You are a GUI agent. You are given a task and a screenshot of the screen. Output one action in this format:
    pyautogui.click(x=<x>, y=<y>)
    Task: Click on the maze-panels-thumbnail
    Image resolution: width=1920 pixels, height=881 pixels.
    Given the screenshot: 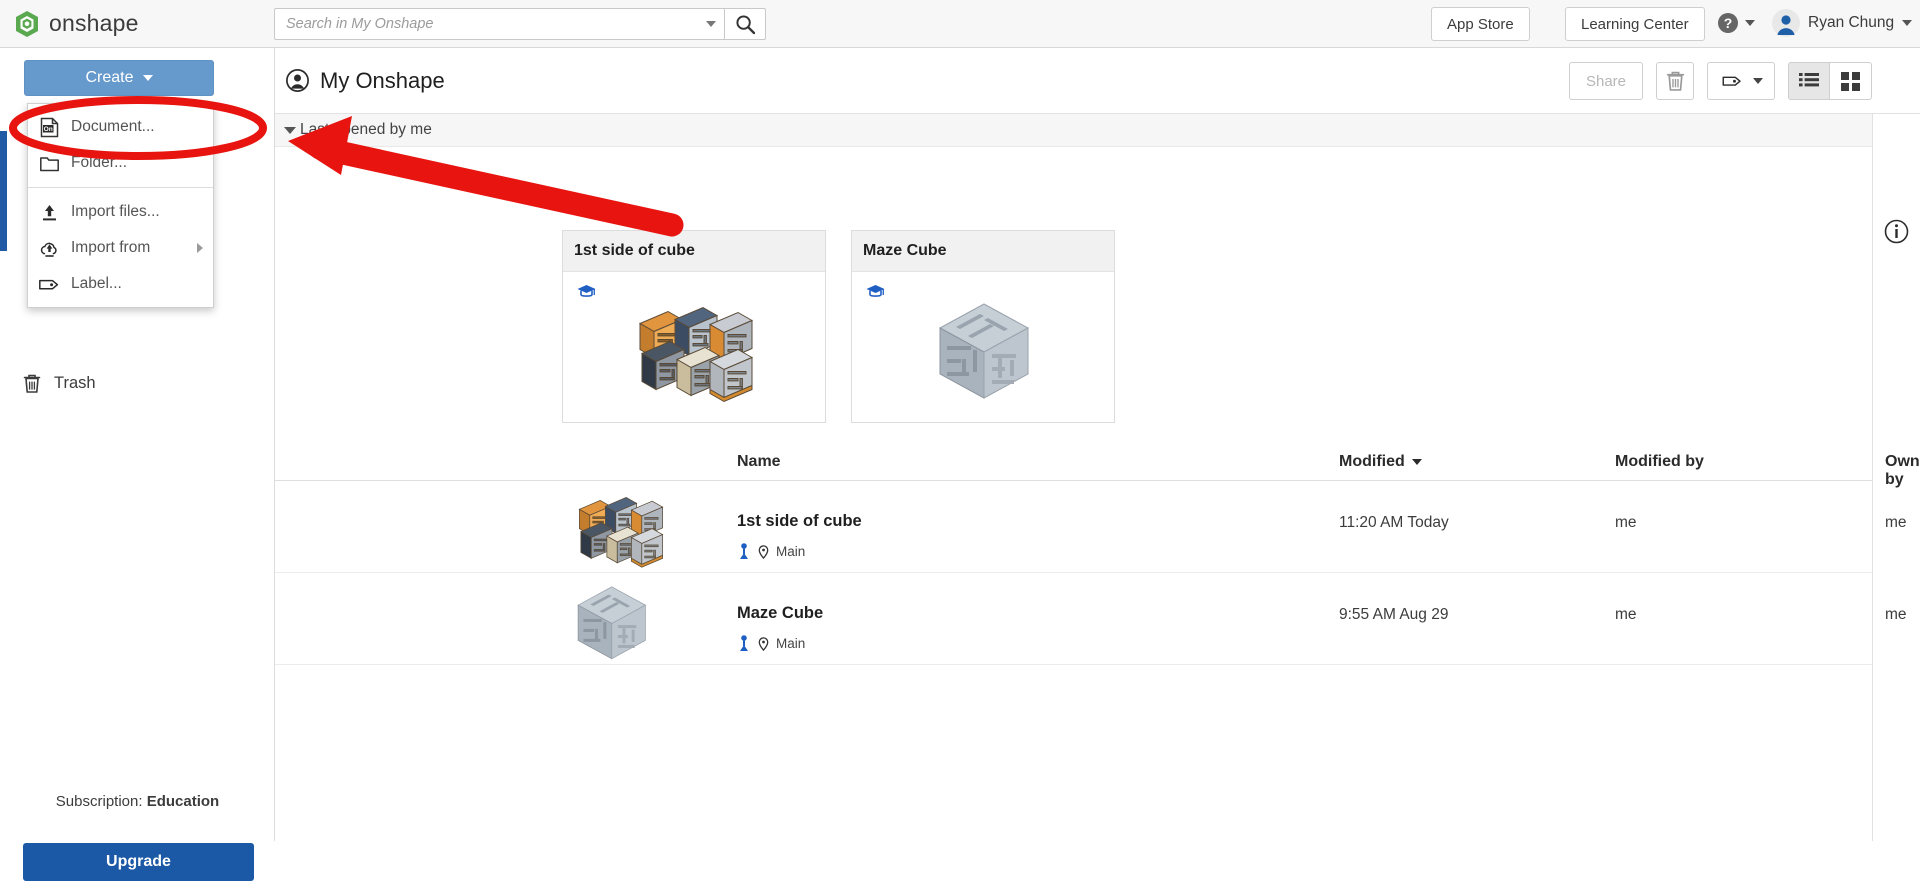 What is the action you would take?
    pyautogui.click(x=696, y=354)
    